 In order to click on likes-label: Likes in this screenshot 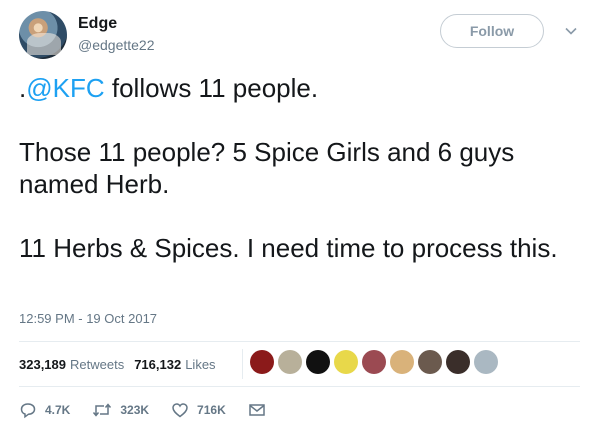, I will do `click(200, 364)`.